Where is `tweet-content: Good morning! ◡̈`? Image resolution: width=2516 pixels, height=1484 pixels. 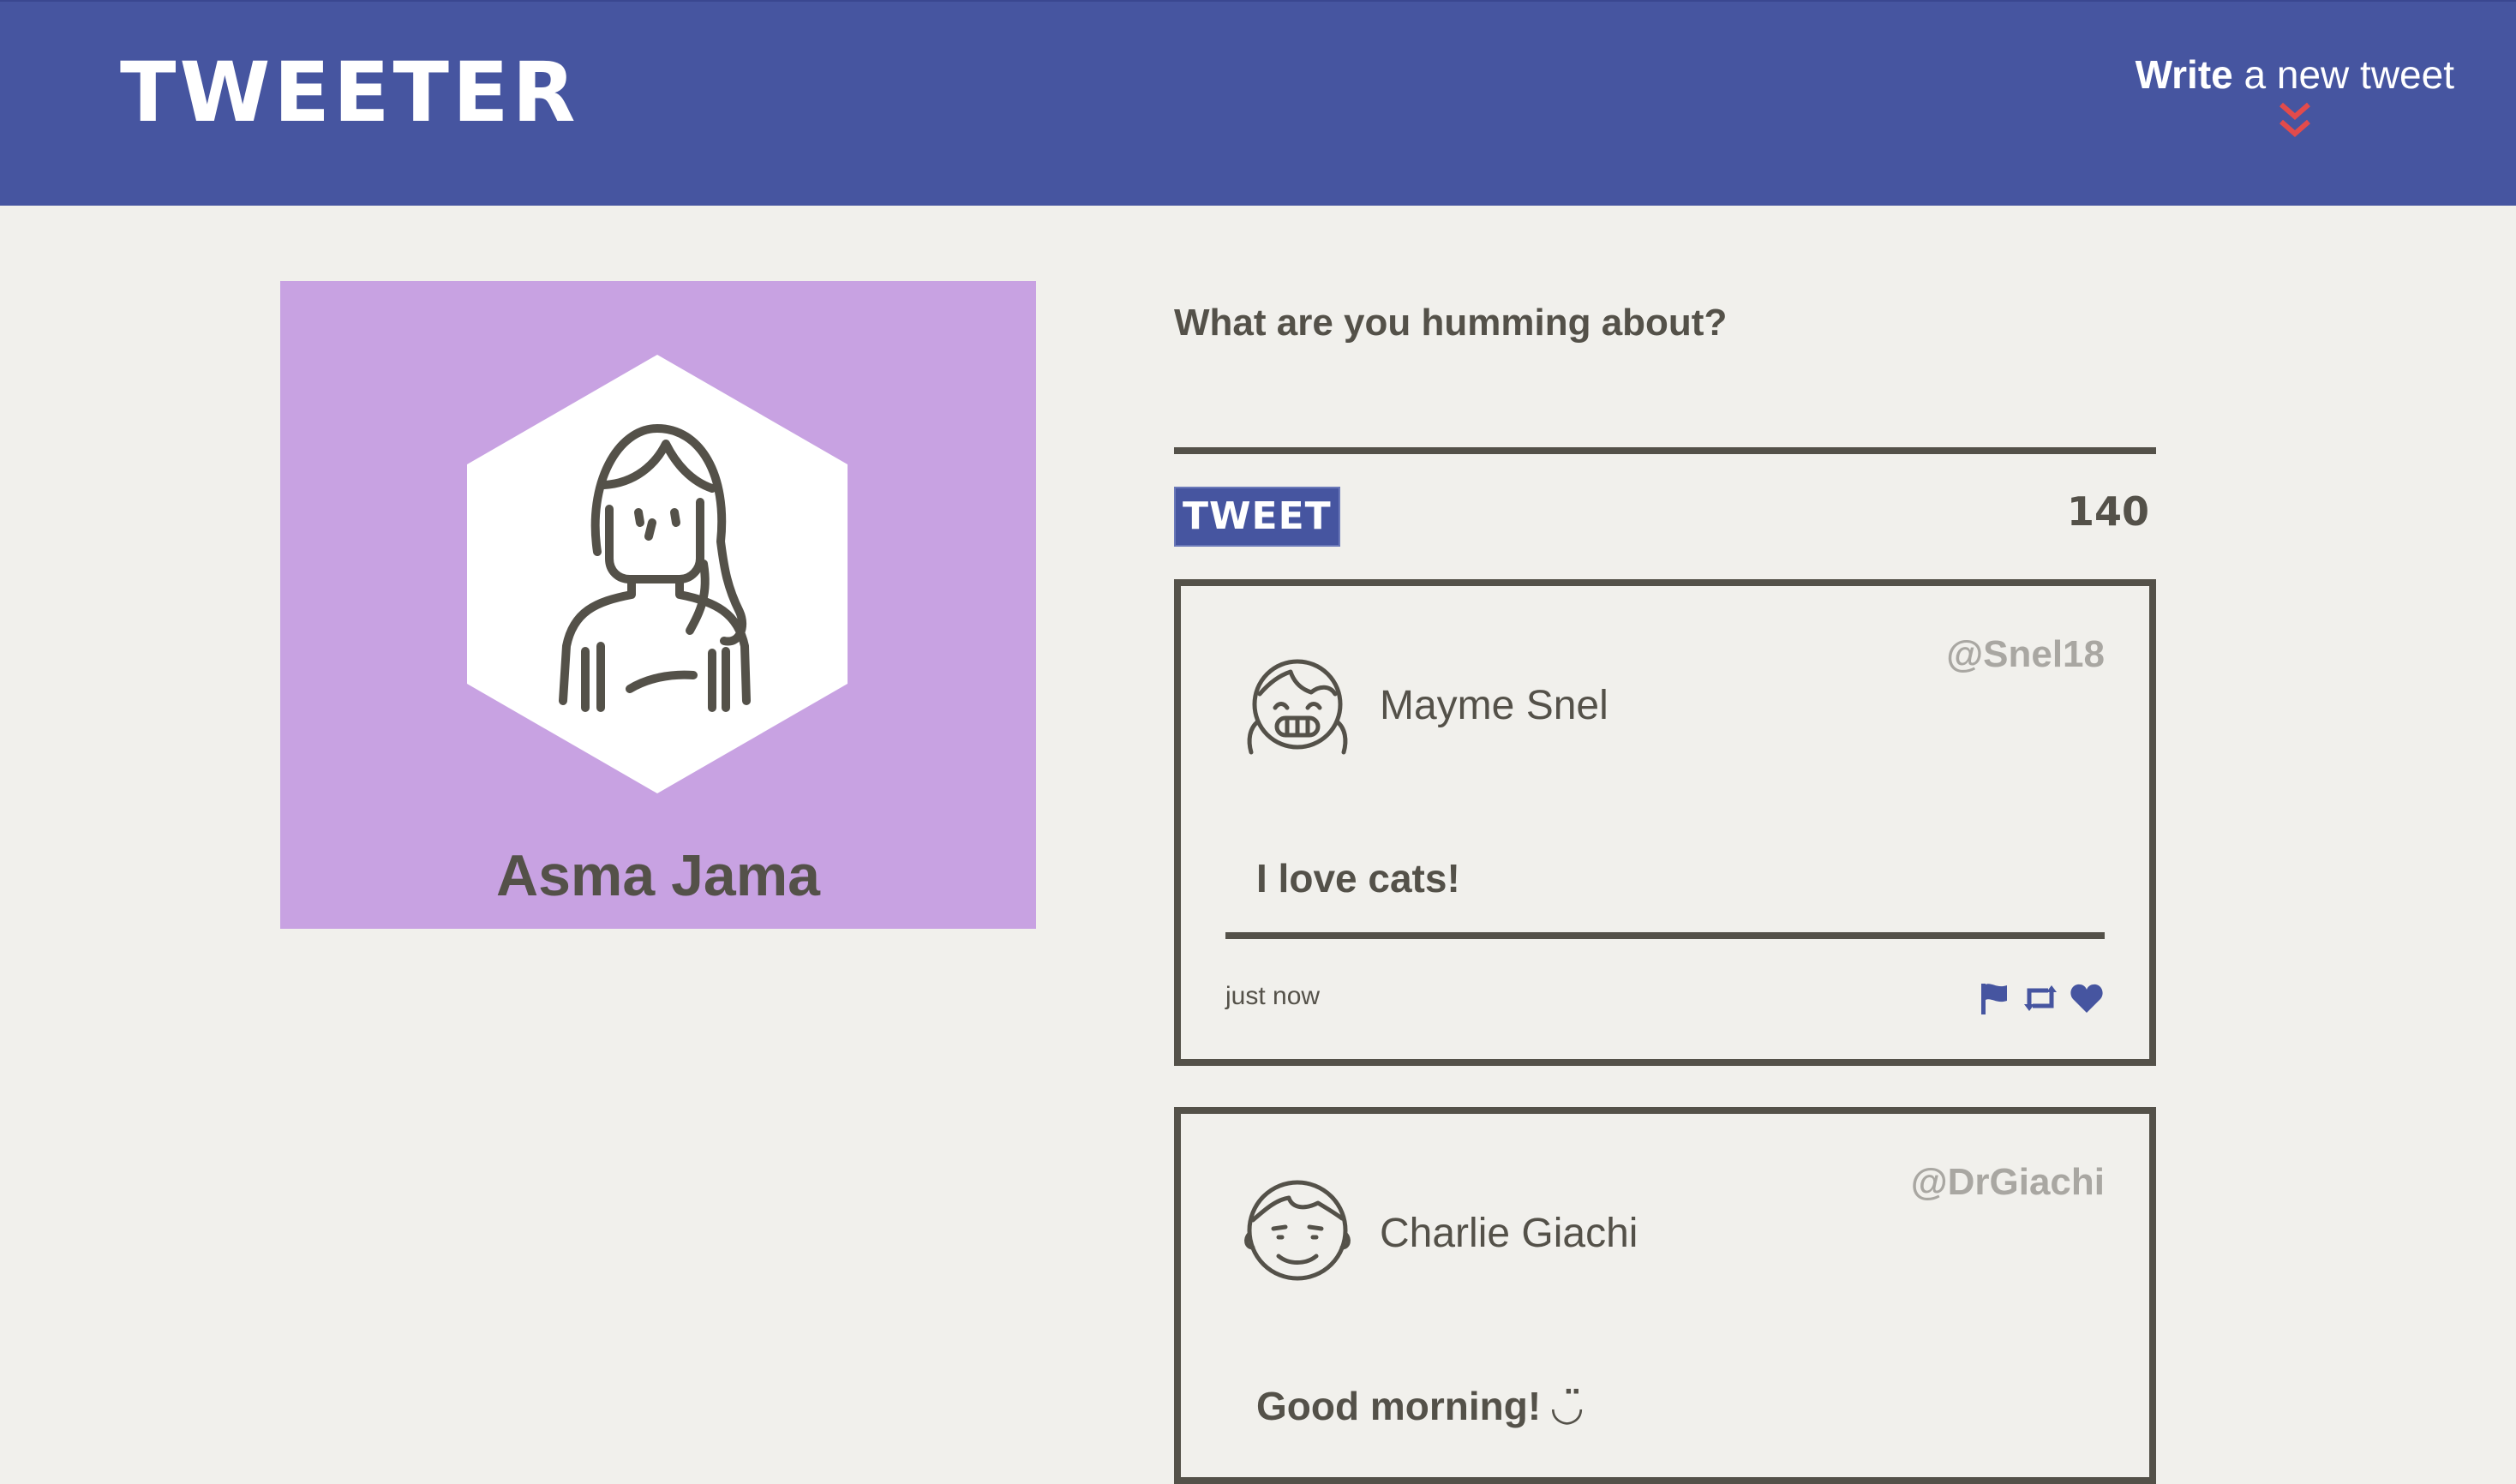
tweet-content: Good morning! ◡̈ is located at coordinates (1420, 1406).